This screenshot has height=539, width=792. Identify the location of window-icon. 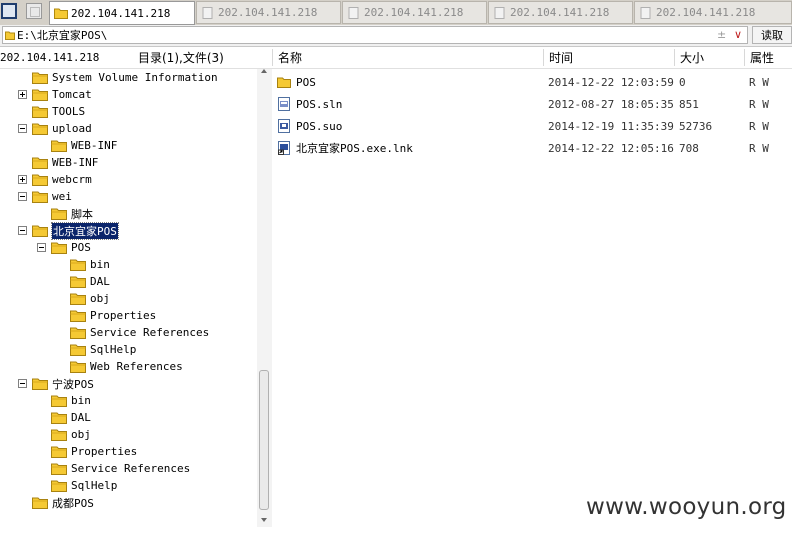
(9, 11).